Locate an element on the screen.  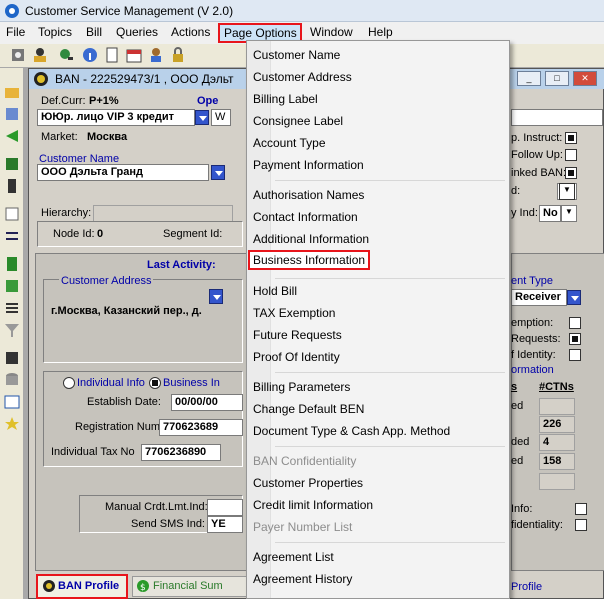
database-icon is located at coordinates (12, 380).